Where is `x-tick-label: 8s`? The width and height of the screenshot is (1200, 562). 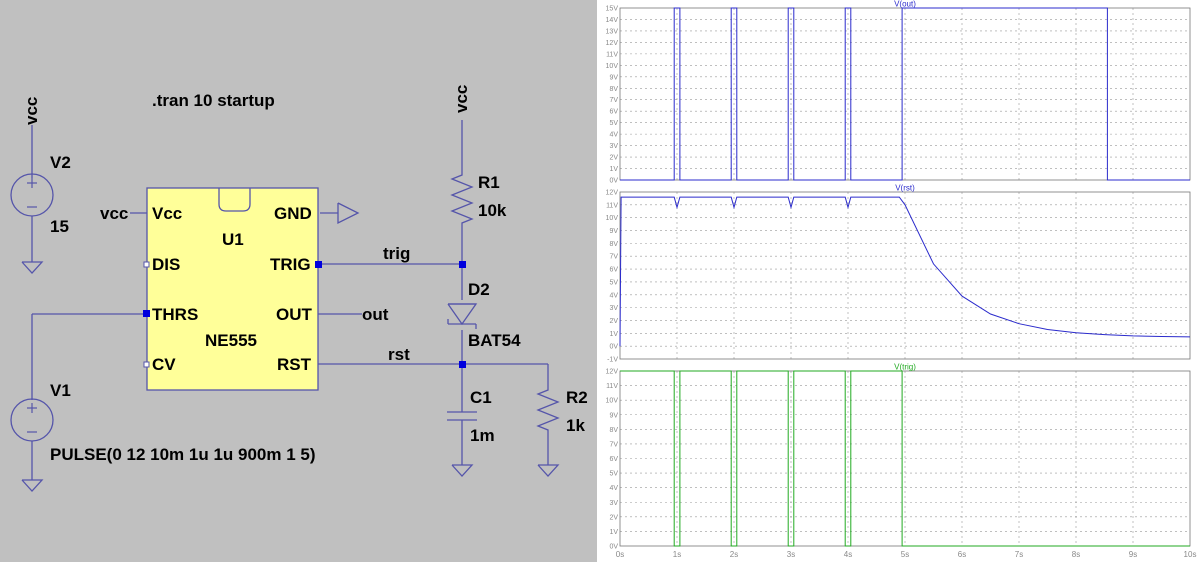 x-tick-label: 8s is located at coordinates (1076, 554).